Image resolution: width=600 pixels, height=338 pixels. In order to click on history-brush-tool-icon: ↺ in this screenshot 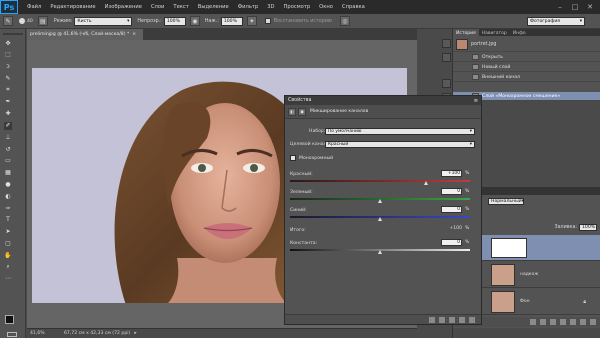, I will do `click(8, 149)`.